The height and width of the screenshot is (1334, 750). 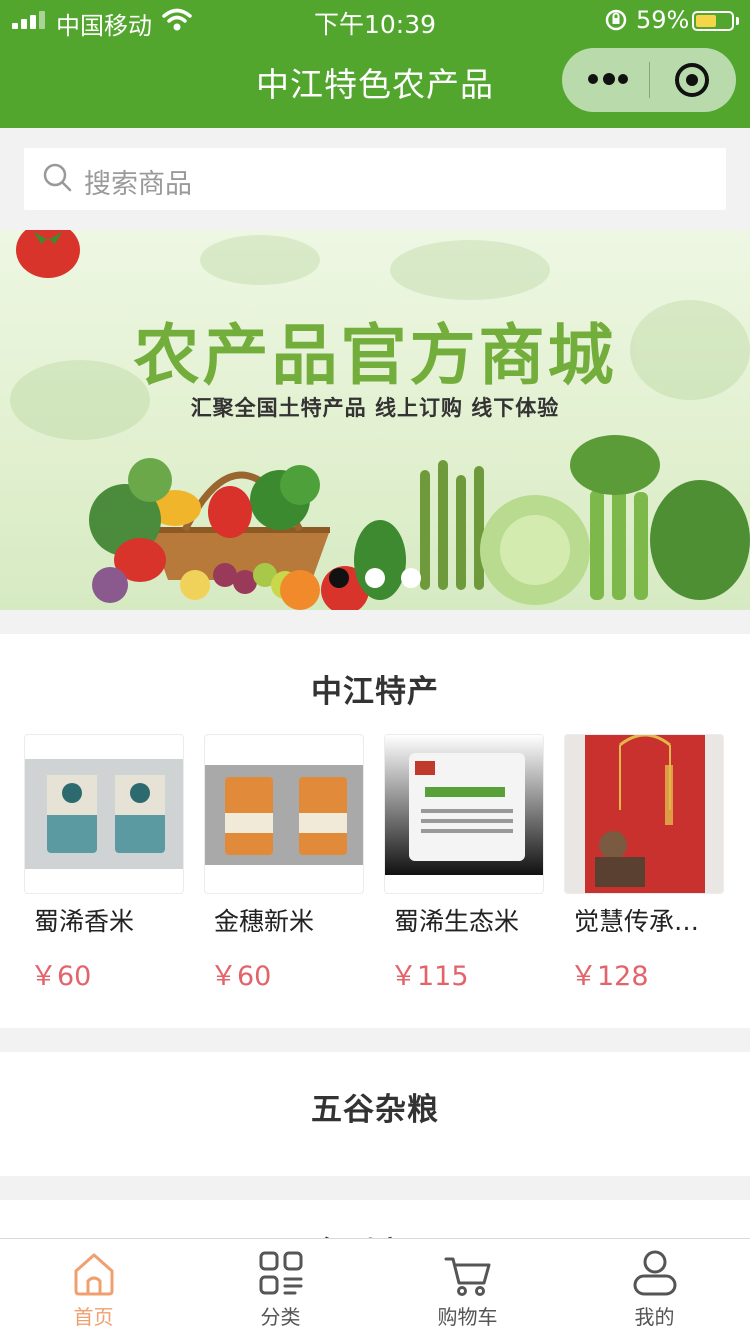 What do you see at coordinates (281, 1273) in the screenshot?
I see `category-icon` at bounding box center [281, 1273].